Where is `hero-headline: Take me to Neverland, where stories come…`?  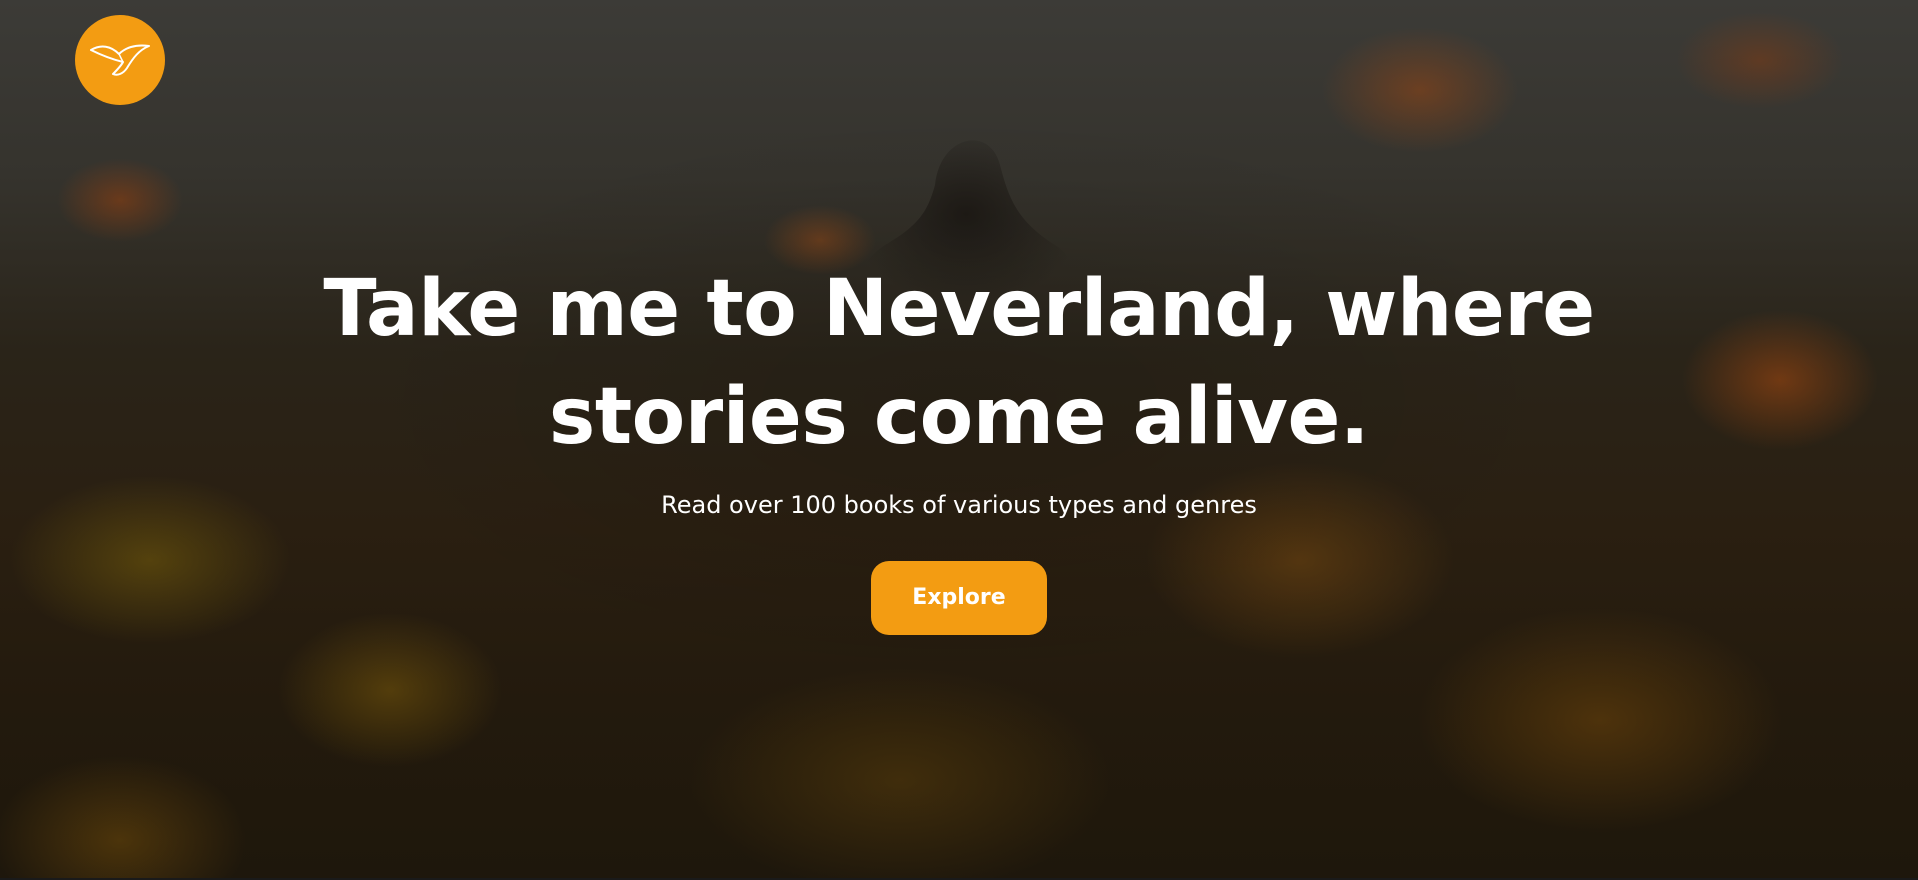
hero-headline: Take me to Neverland, where stories come… is located at coordinates (959, 363).